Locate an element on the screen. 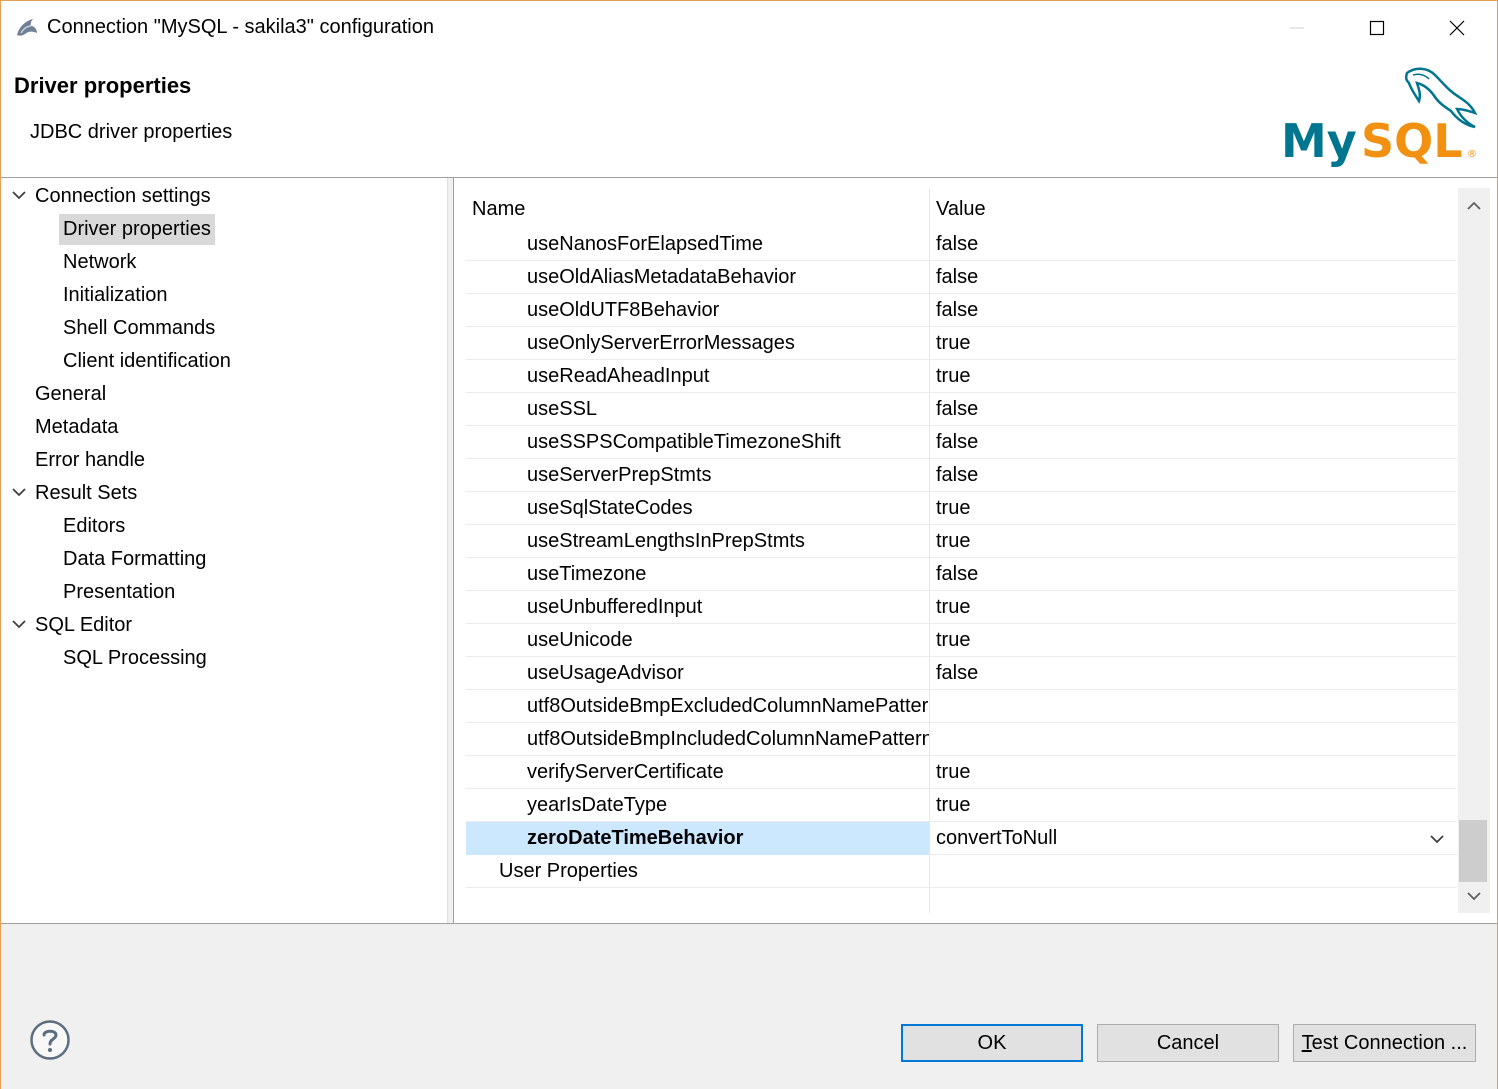  tree-item: Data Formatting is located at coordinates (134, 559).